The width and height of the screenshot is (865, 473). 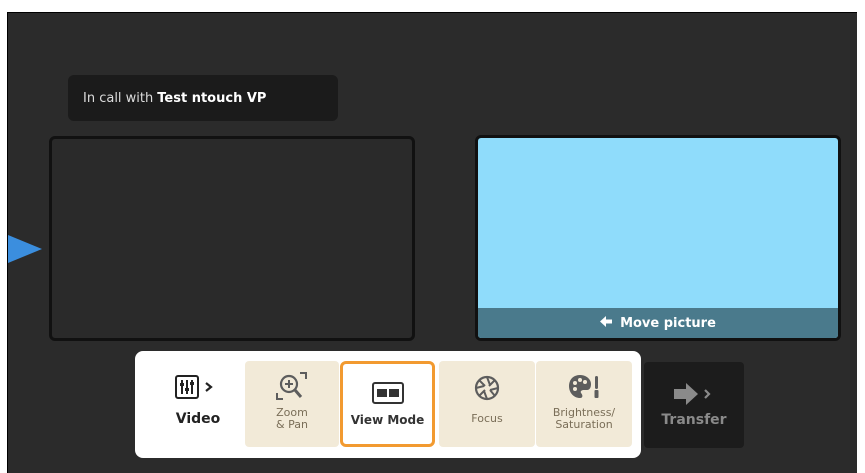 What do you see at coordinates (212, 98) in the screenshot?
I see `call-contact-name: Test ntouch VP` at bounding box center [212, 98].